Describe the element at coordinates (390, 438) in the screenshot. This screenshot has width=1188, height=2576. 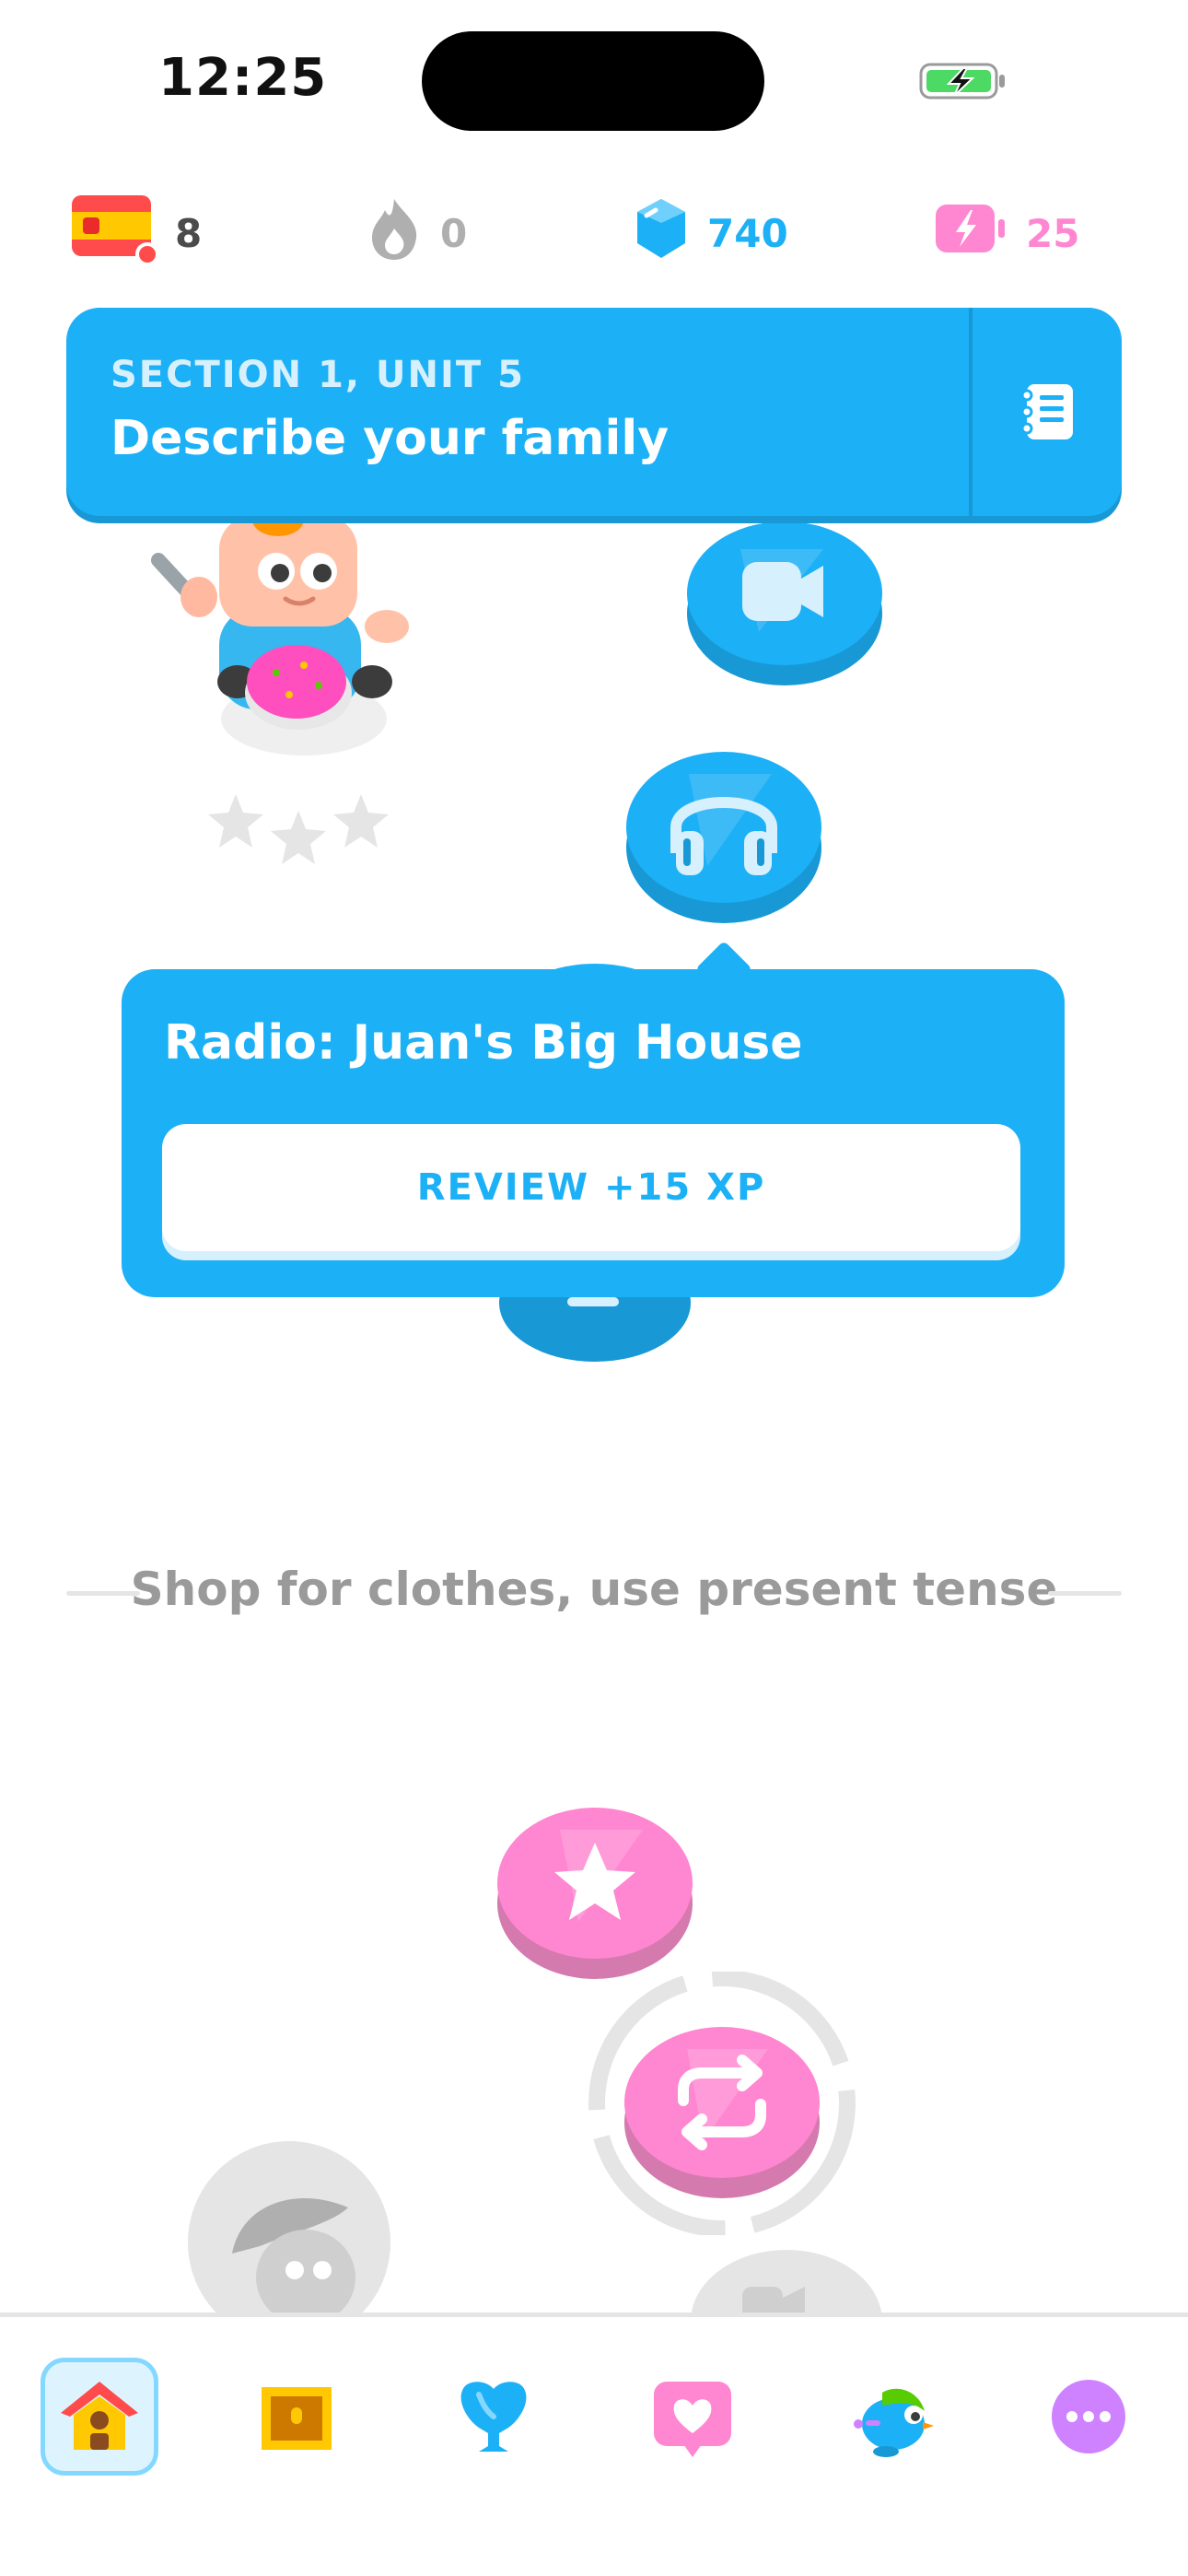
I see `unit-title: Describe your family` at that location.